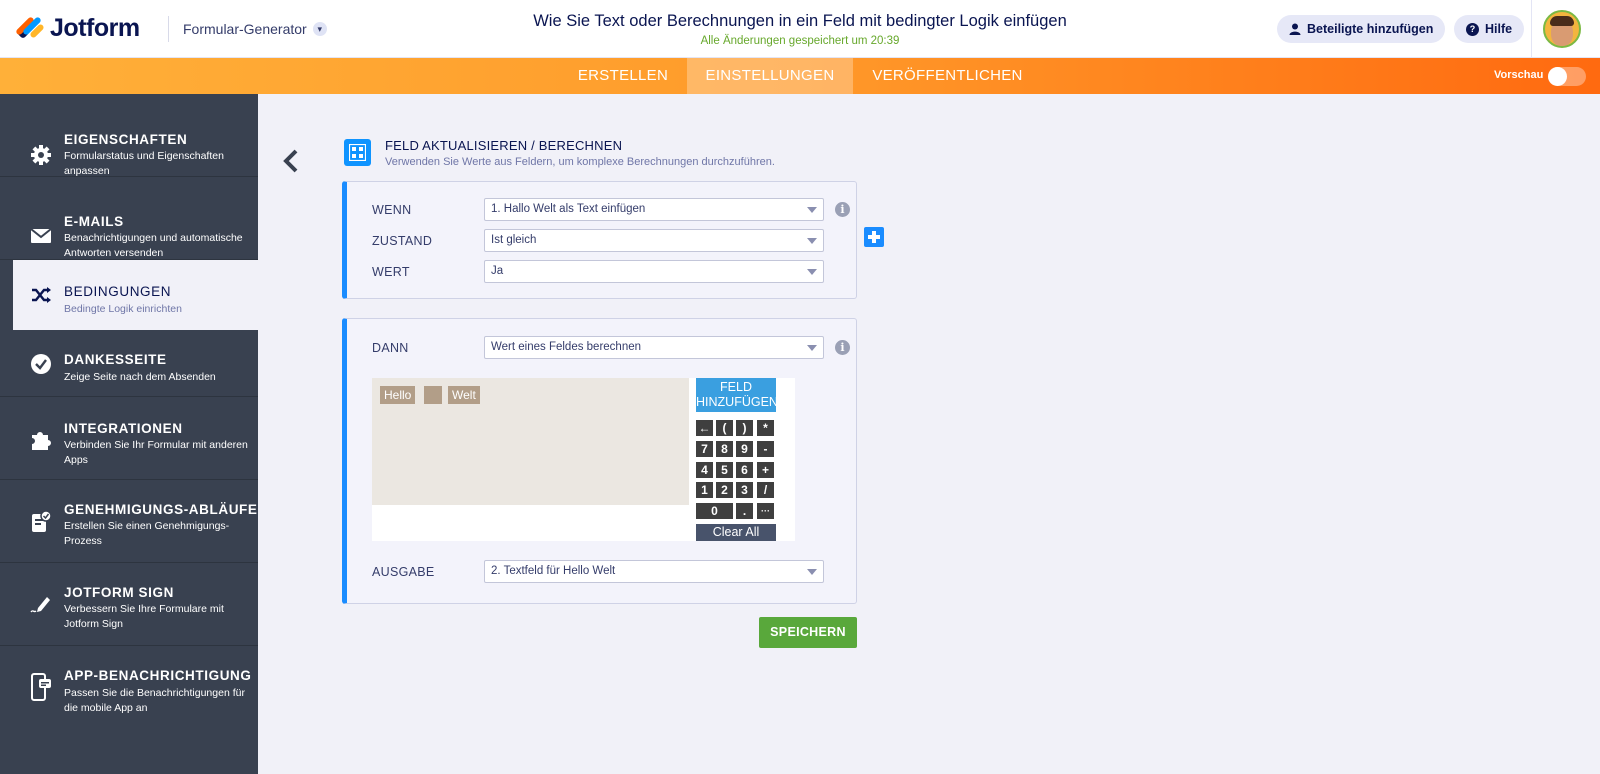 The image size is (1600, 774). Describe the element at coordinates (1295, 29) in the screenshot. I see `user-icon` at that location.